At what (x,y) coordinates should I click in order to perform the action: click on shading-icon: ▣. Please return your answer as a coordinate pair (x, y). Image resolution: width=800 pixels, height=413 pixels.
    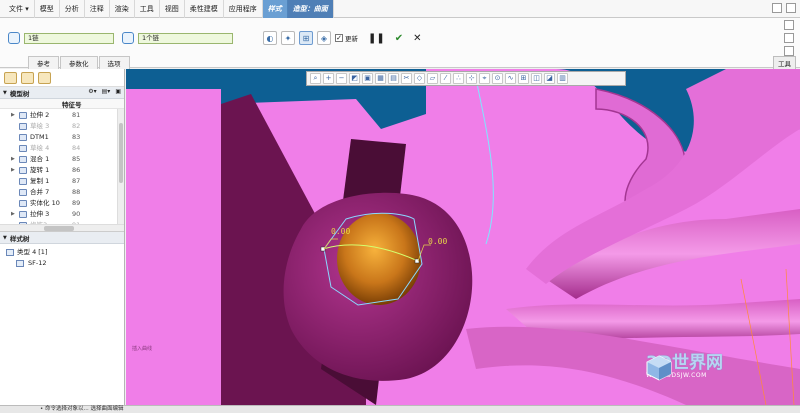
    Looking at the image, I should click on (367, 78).